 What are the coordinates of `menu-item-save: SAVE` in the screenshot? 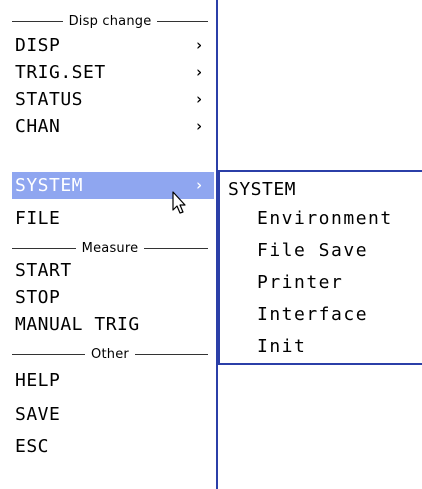 It's located at (113, 414).